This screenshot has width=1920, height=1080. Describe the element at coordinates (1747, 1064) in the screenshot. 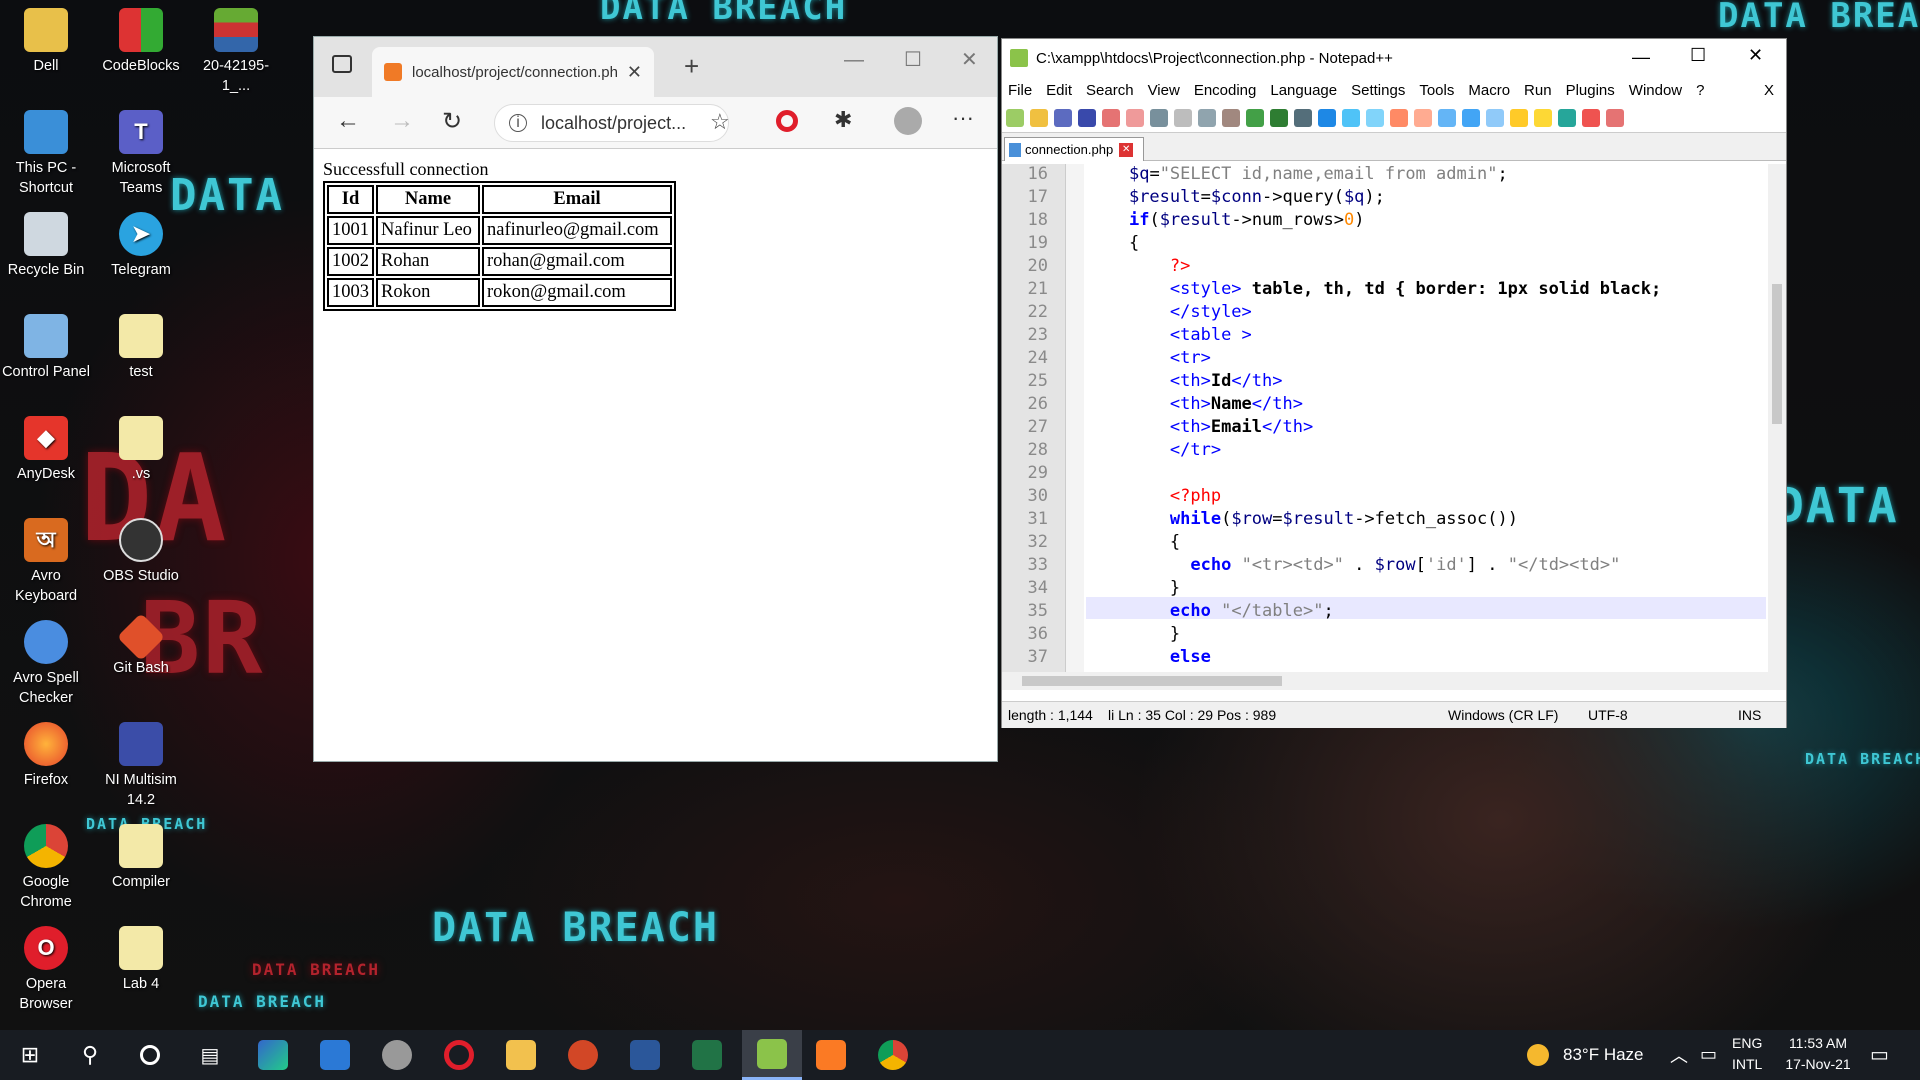

I see `language-layout: INTL` at that location.